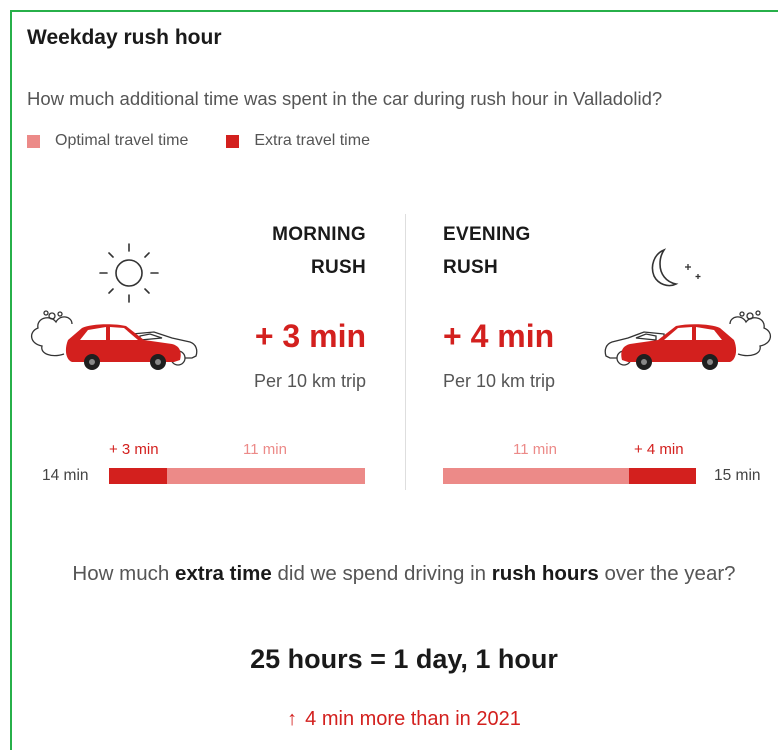  Describe the element at coordinates (405, 352) in the screenshot. I see `divider` at that location.